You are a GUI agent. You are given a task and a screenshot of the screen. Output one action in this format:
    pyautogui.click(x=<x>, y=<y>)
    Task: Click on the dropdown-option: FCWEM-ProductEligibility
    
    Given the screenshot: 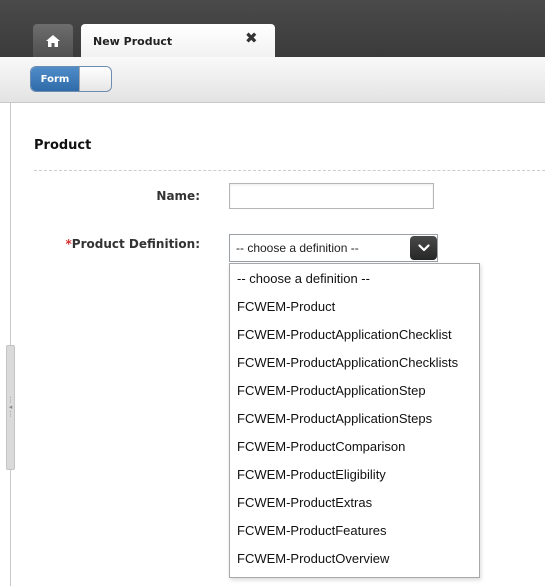 What is the action you would take?
    pyautogui.click(x=311, y=474)
    